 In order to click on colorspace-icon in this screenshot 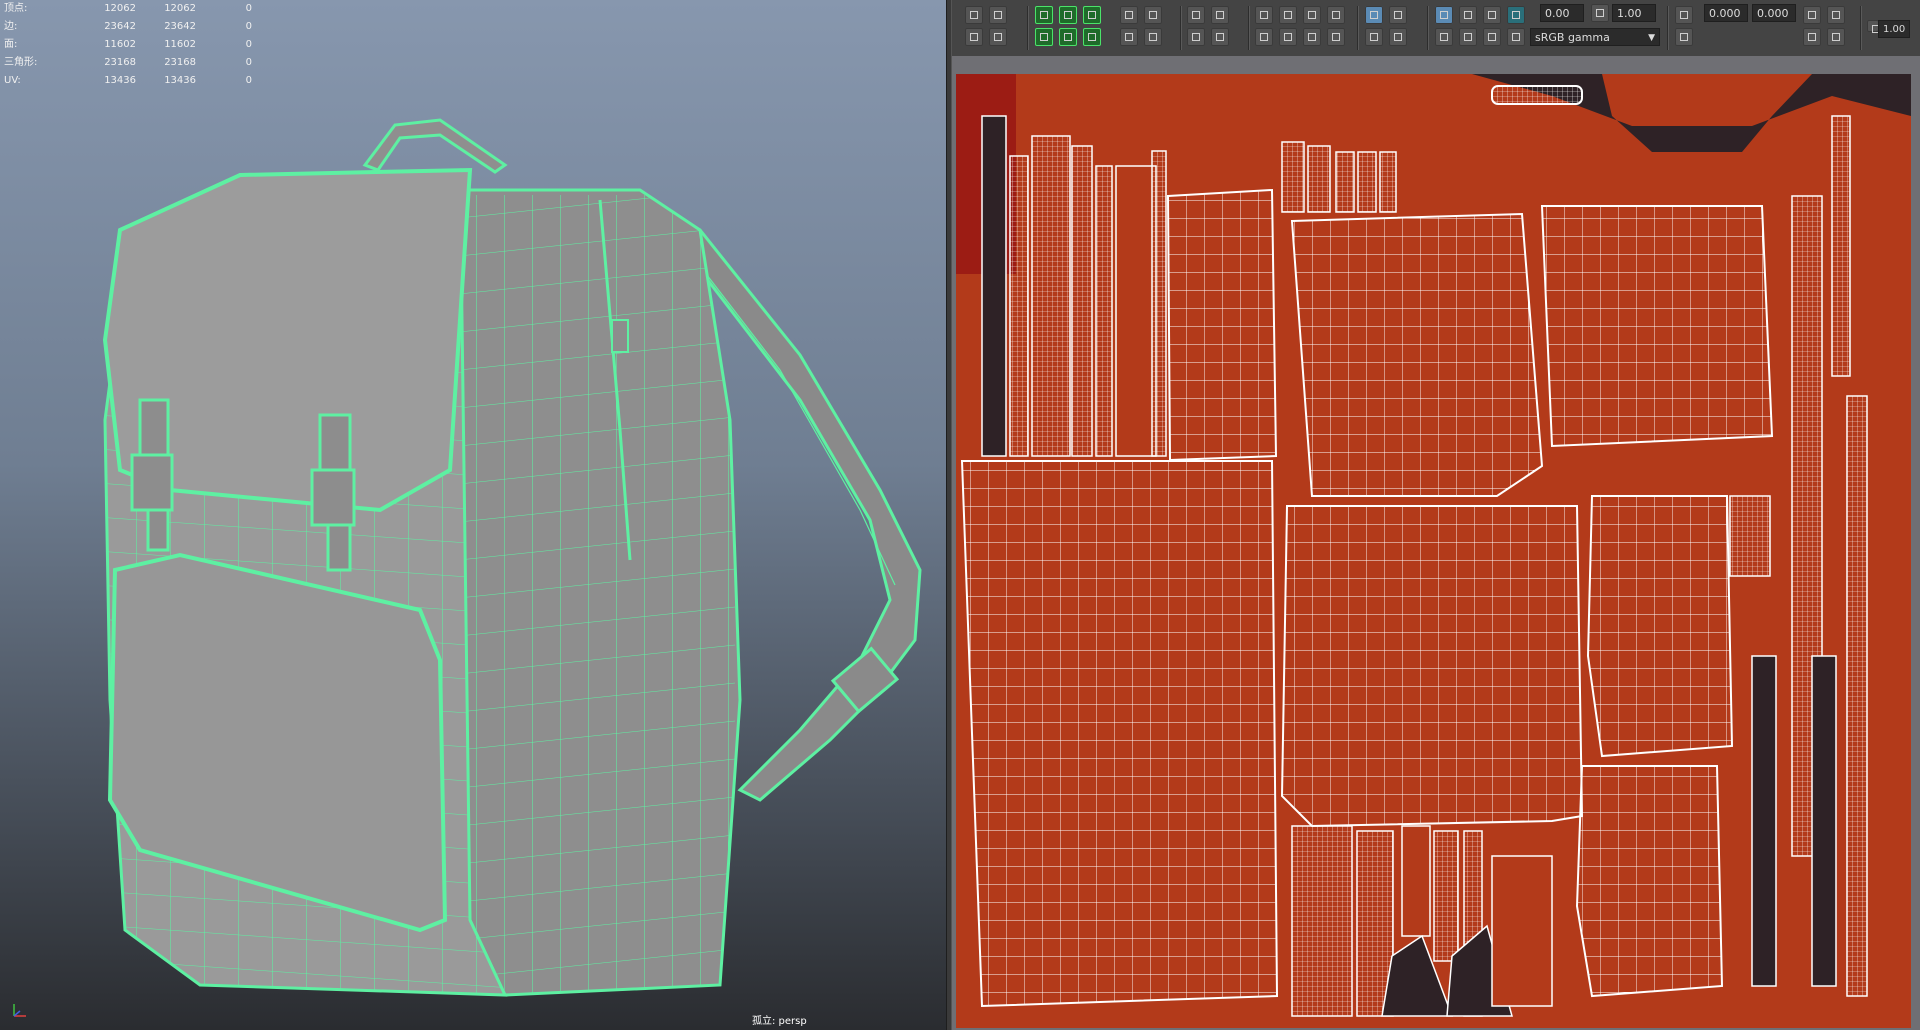, I will do `click(1516, 37)`.